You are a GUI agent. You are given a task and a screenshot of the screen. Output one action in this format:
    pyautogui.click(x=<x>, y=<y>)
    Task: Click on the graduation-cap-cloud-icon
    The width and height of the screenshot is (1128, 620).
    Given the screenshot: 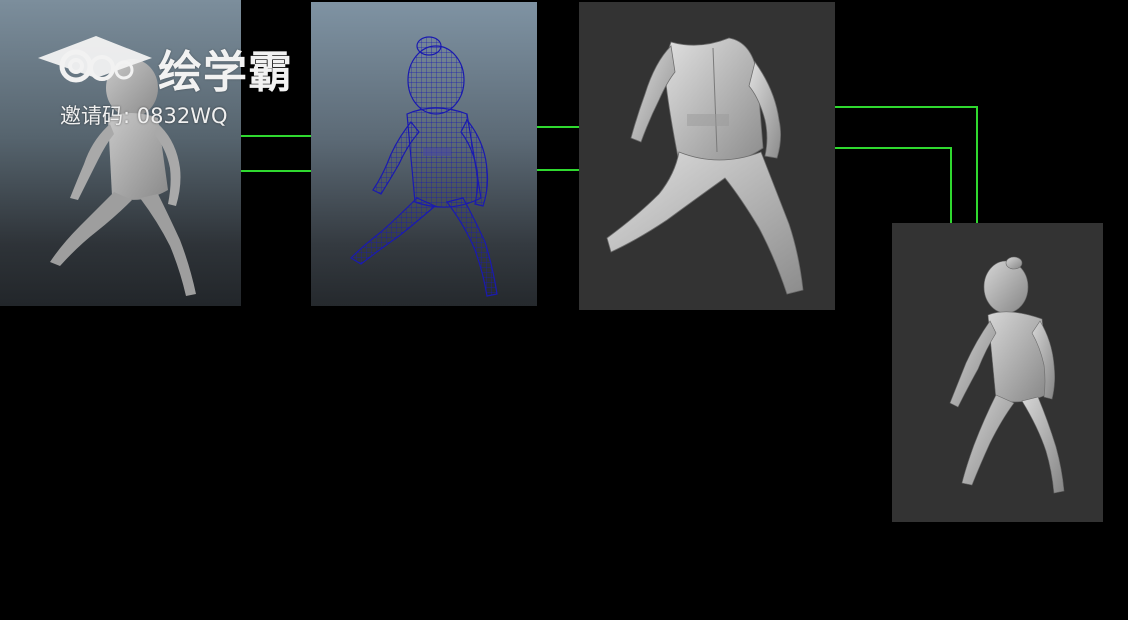 What is the action you would take?
    pyautogui.click(x=95, y=59)
    